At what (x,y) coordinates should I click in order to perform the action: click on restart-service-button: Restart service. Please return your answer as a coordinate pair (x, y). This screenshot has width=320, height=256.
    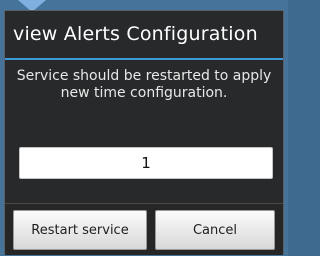
    Looking at the image, I should click on (80, 230).